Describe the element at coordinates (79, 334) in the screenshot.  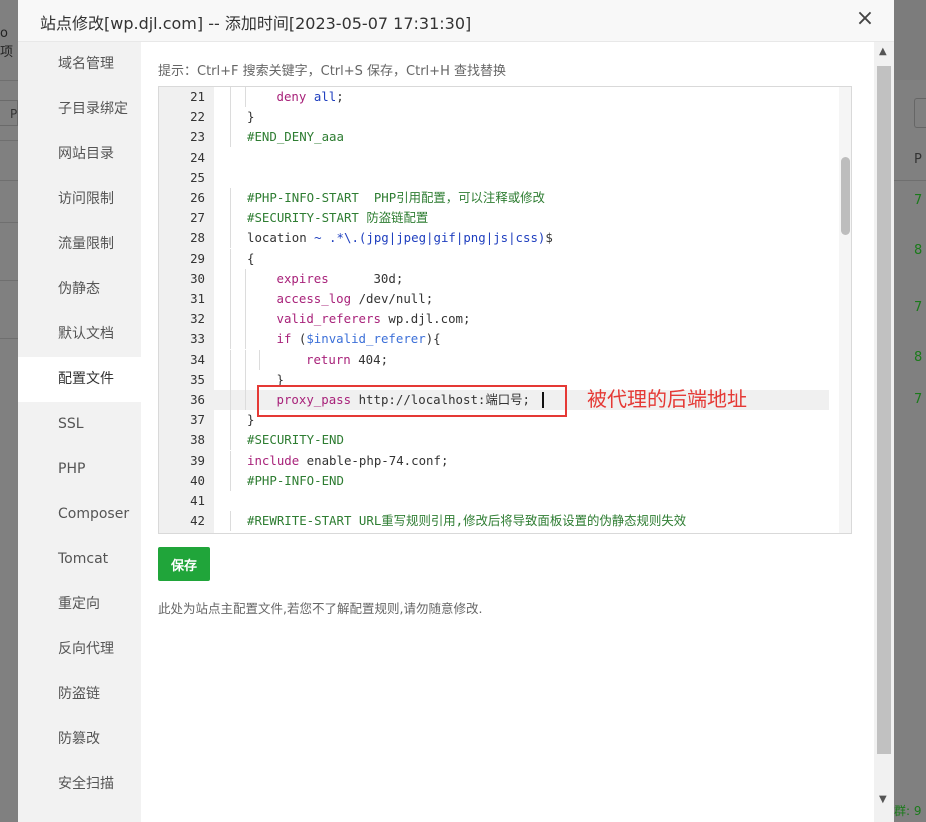
I see `sidebar-item-default-document: 默认文档` at that location.